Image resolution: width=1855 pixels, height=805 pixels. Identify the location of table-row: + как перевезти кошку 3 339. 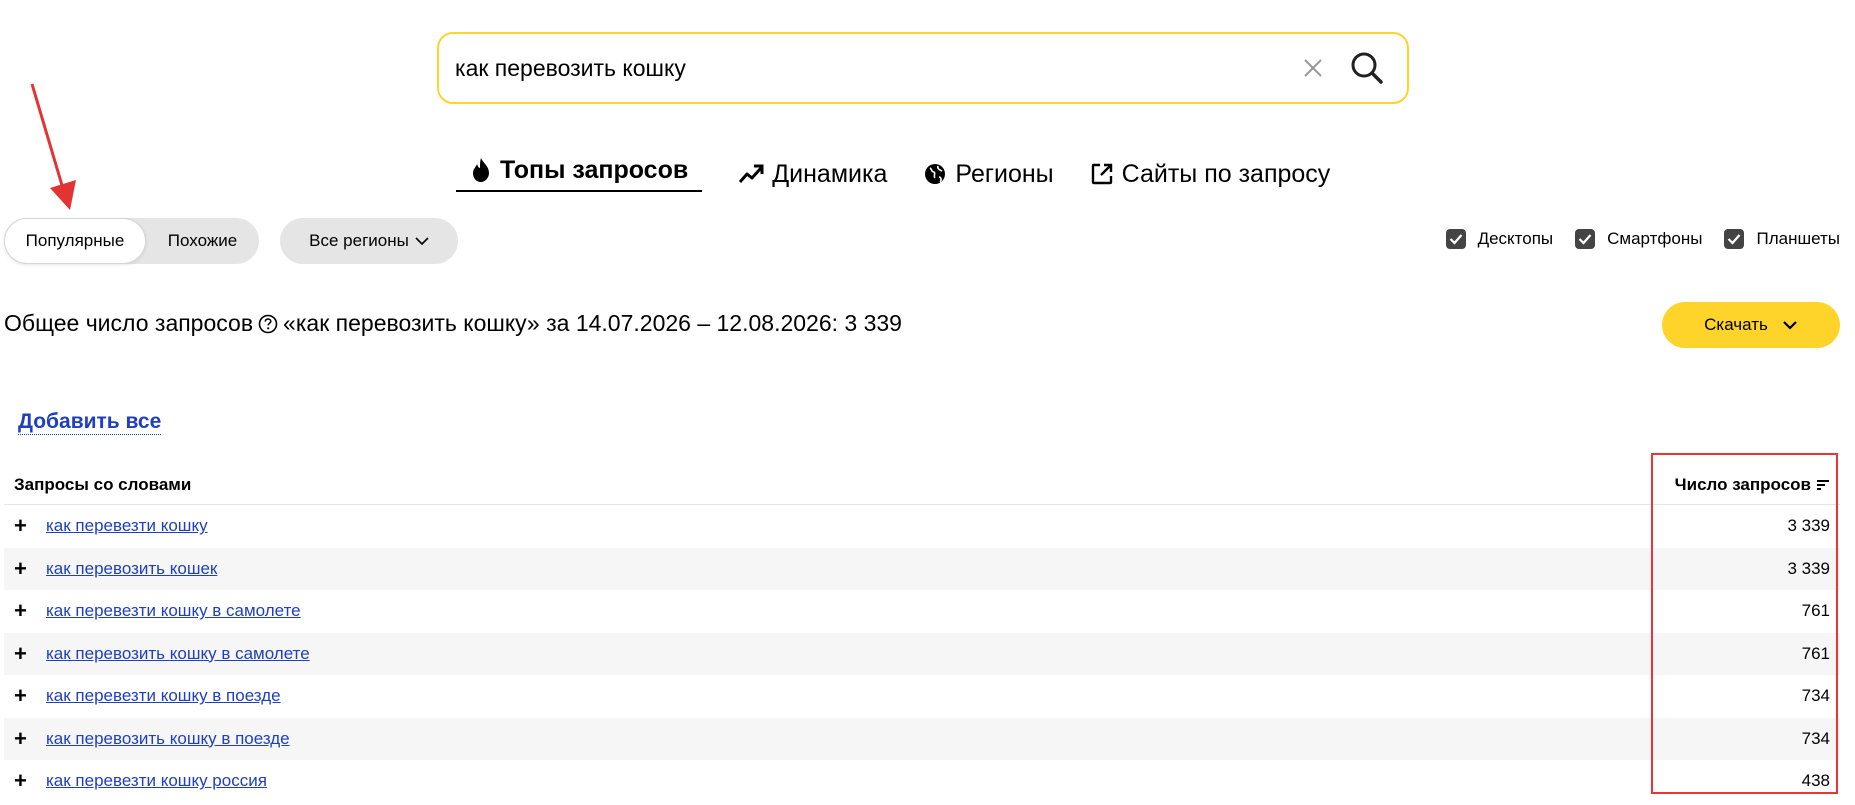
(922, 526).